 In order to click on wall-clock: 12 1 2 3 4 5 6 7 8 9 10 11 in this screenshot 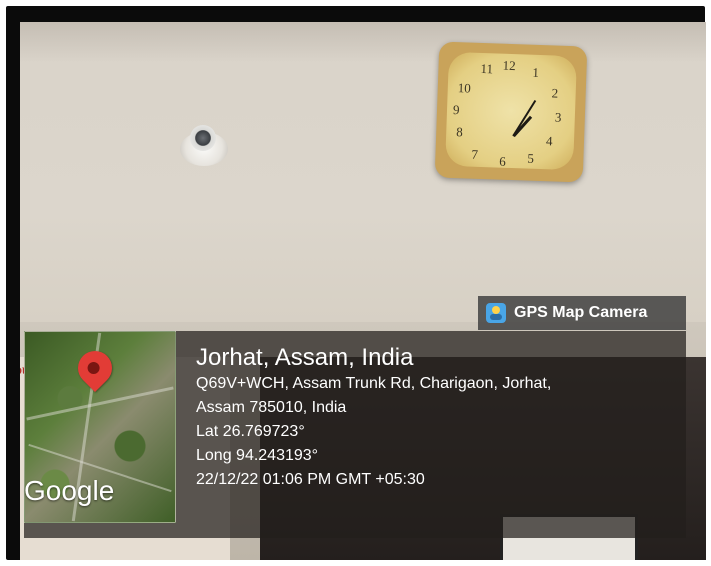, I will do `click(511, 112)`.